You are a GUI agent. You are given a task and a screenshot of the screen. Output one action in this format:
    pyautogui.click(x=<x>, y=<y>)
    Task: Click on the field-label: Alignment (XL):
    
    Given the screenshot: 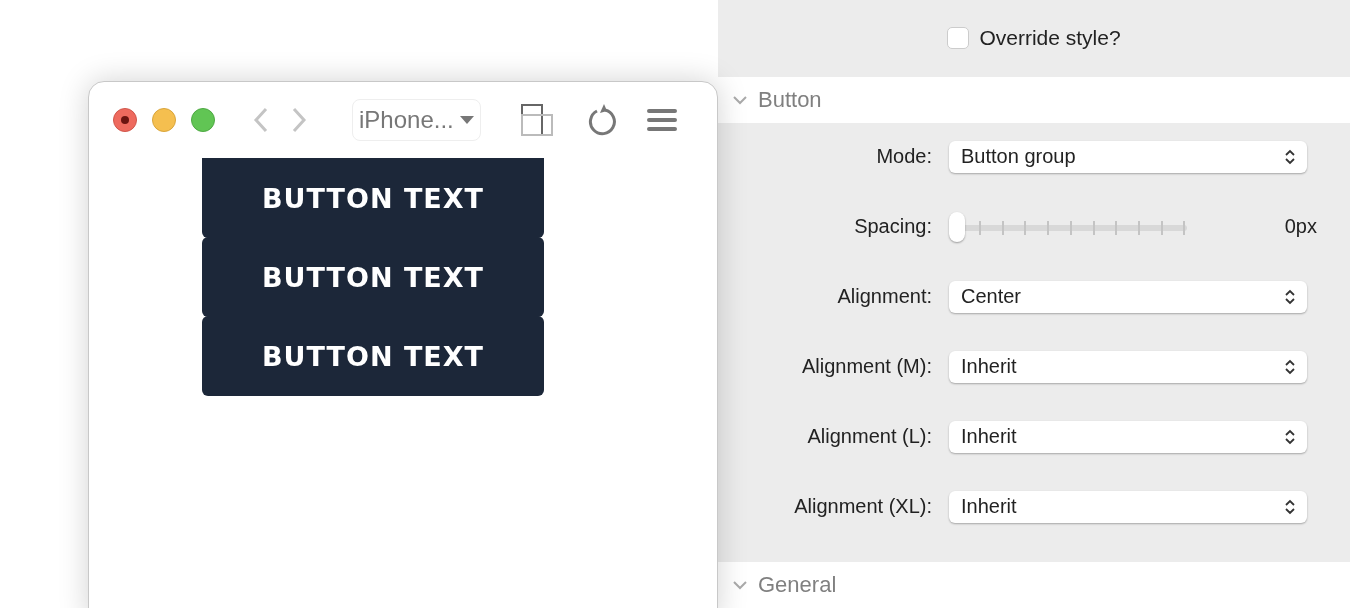 What is the action you would take?
    pyautogui.click(x=863, y=507)
    